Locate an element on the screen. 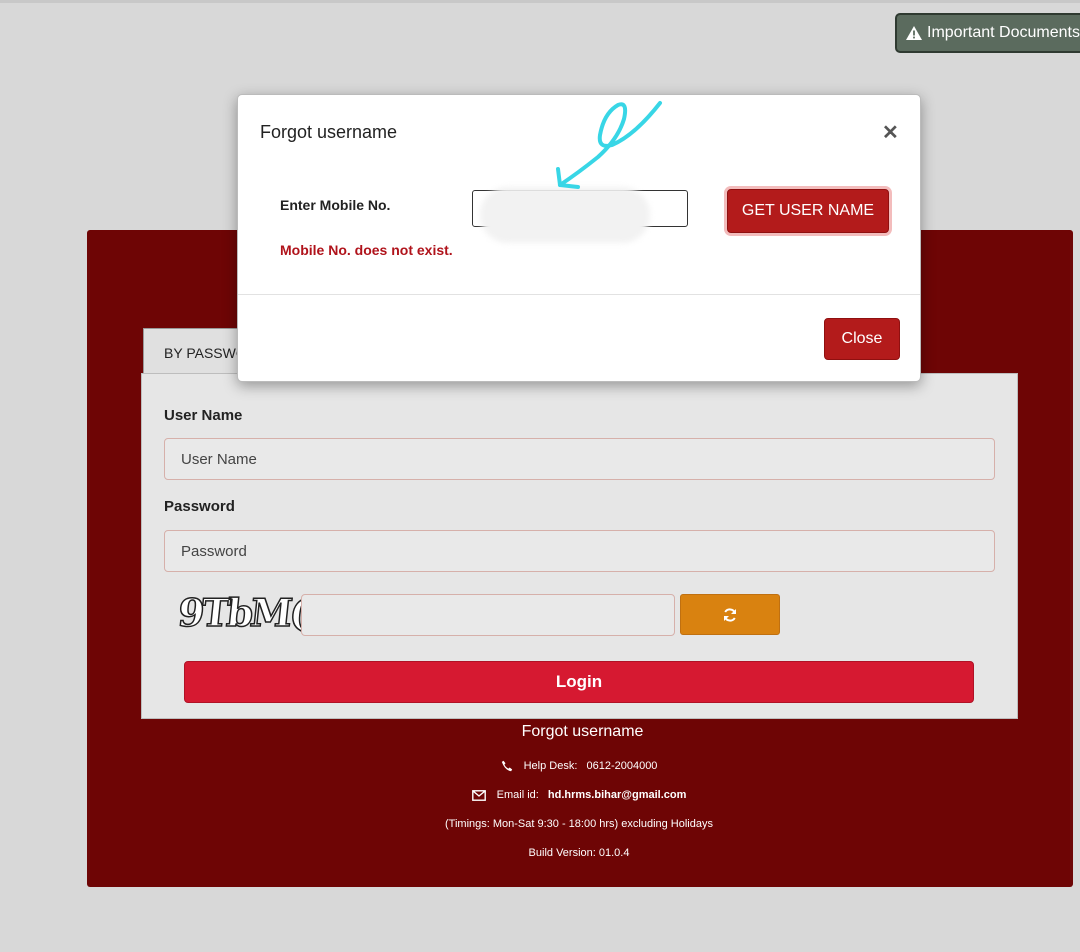 This screenshot has height=952, width=1080. build-version-text: Build Version: 01.0.4 is located at coordinates (579, 853).